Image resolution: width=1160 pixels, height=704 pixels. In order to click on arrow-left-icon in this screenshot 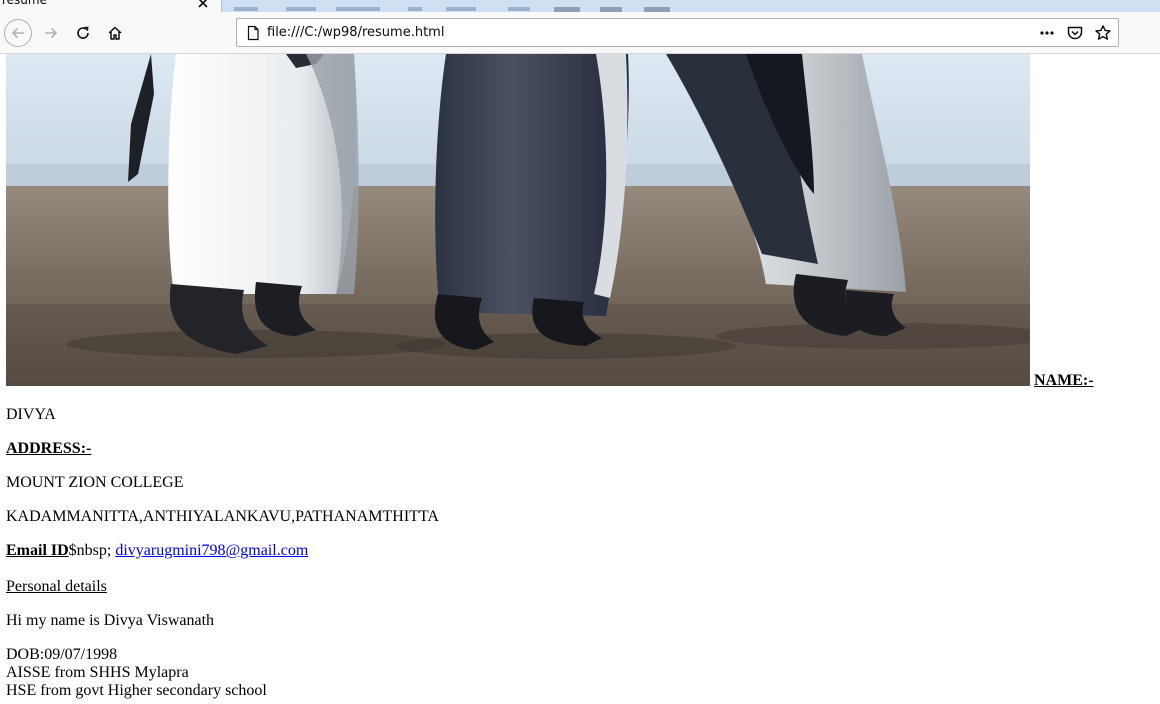, I will do `click(17, 33)`.